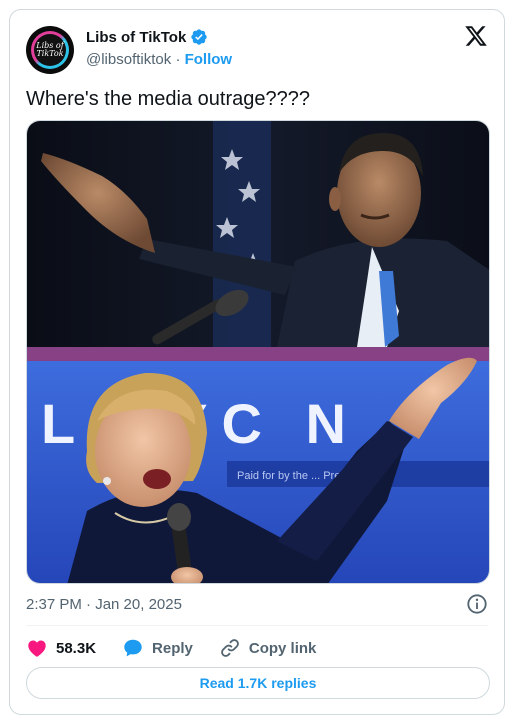  I want to click on divider, so click(257, 625).